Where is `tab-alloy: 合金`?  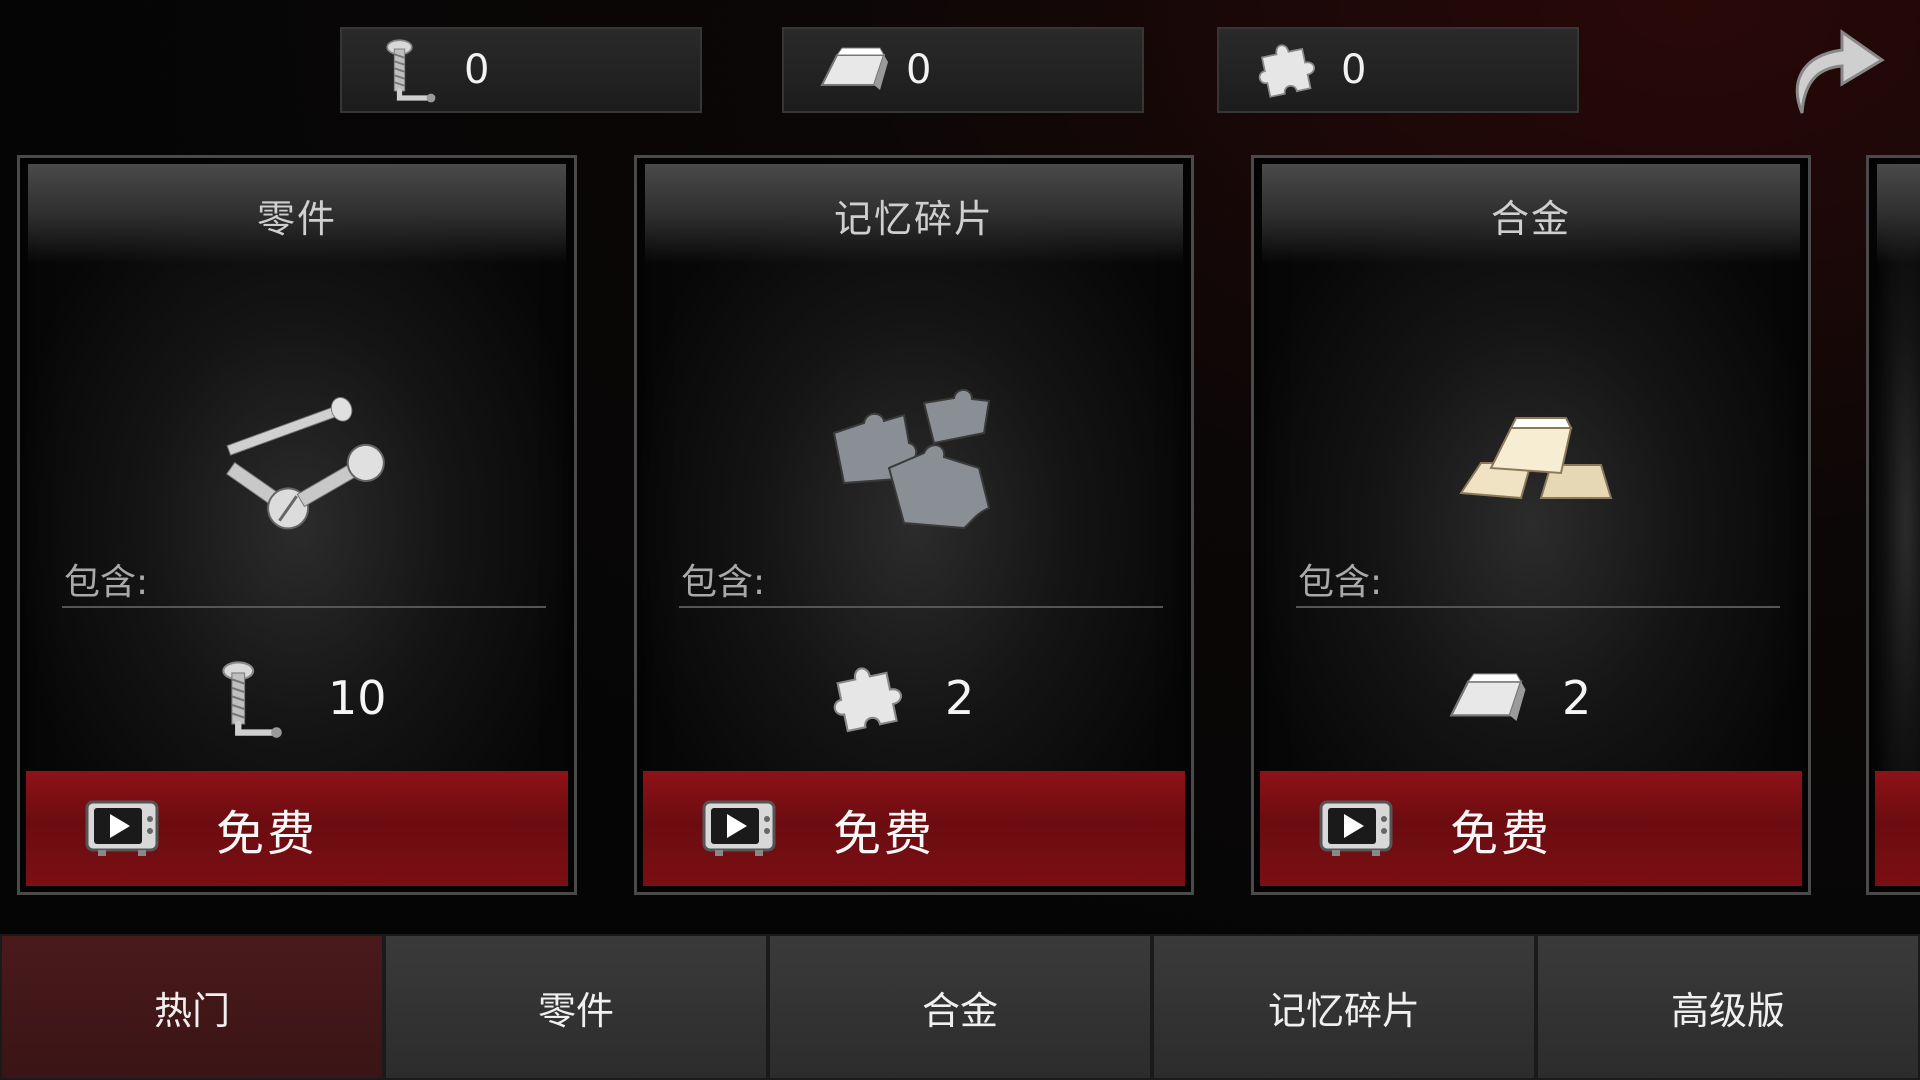 tab-alloy: 合金 is located at coordinates (960, 1007).